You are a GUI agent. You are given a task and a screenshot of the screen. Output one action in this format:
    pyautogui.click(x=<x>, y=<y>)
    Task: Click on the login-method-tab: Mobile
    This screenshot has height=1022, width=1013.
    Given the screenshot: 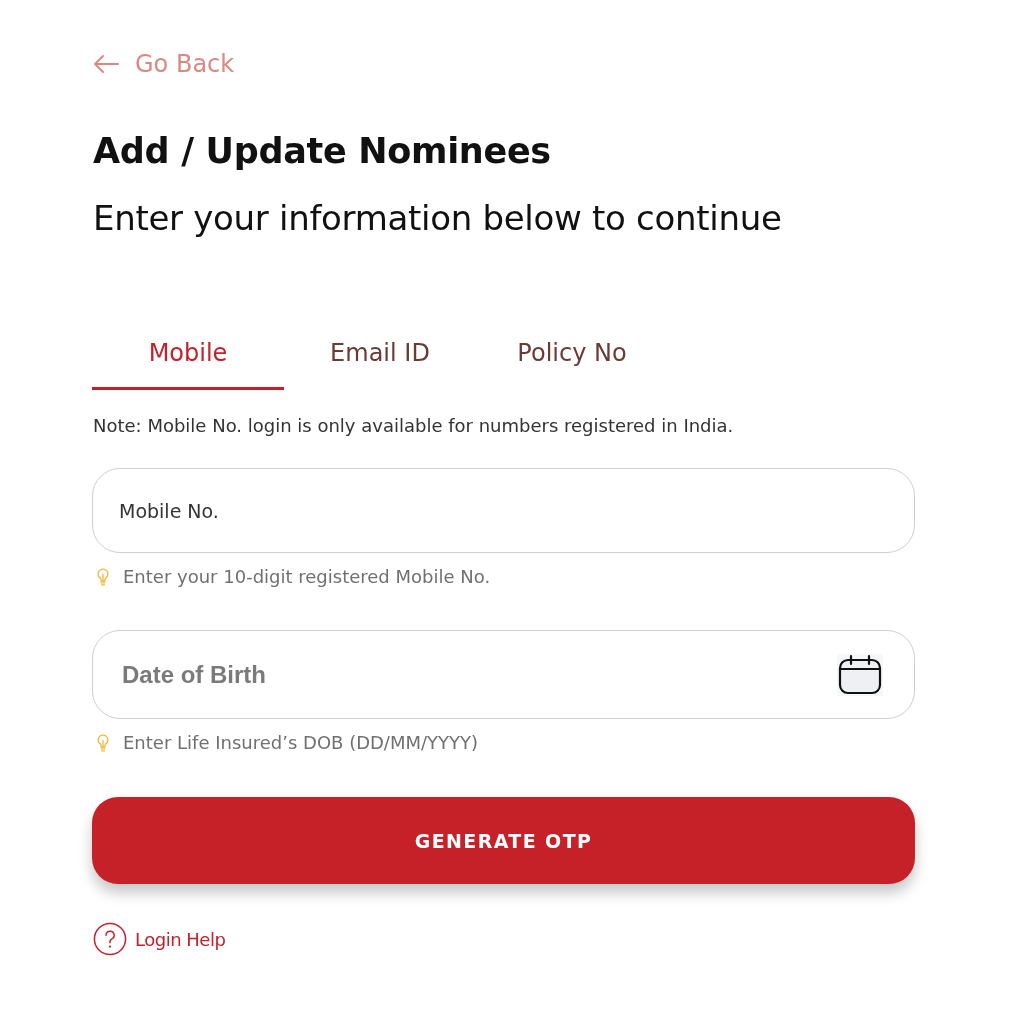 What is the action you would take?
    pyautogui.click(x=188, y=356)
    